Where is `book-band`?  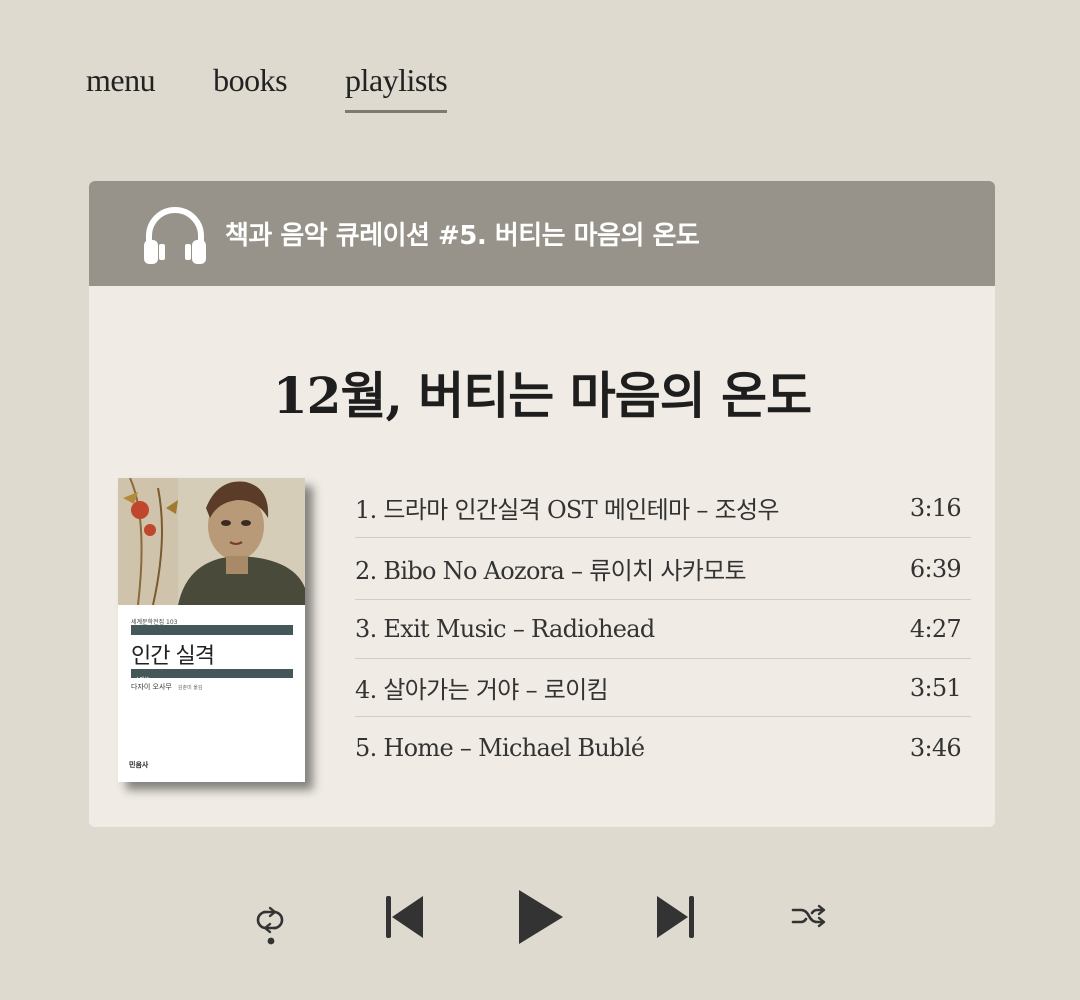 book-band is located at coordinates (212, 630).